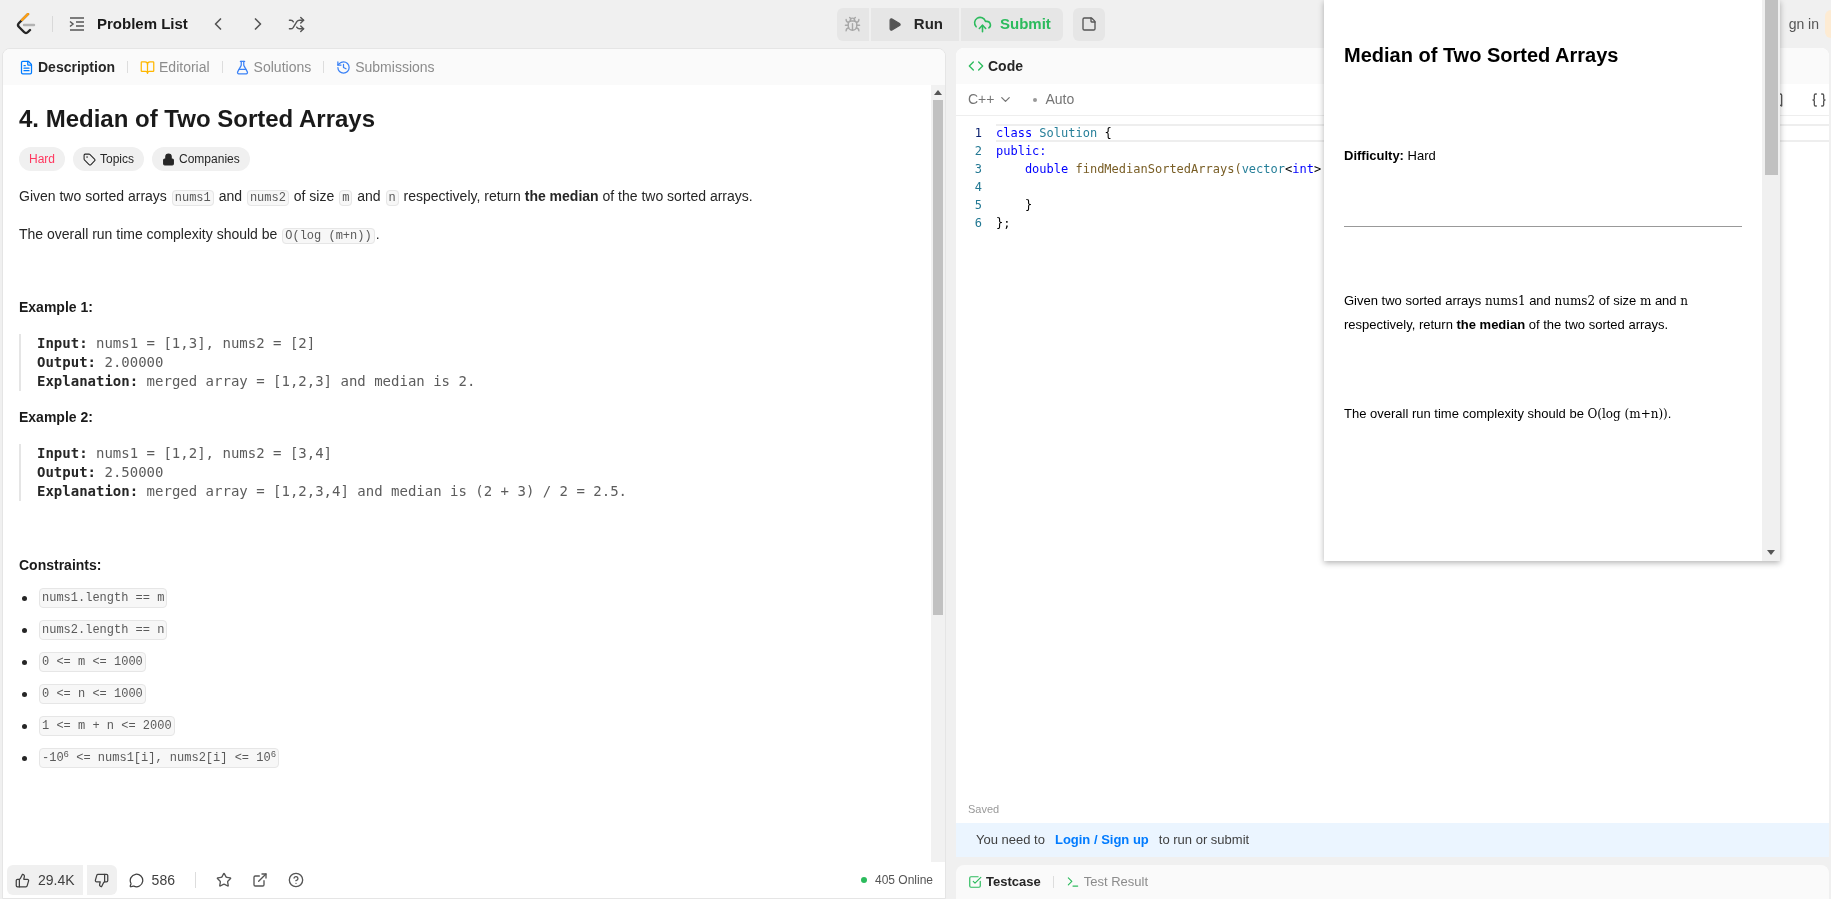  I want to click on bottom-tab: Testcase, so click(1004, 882).